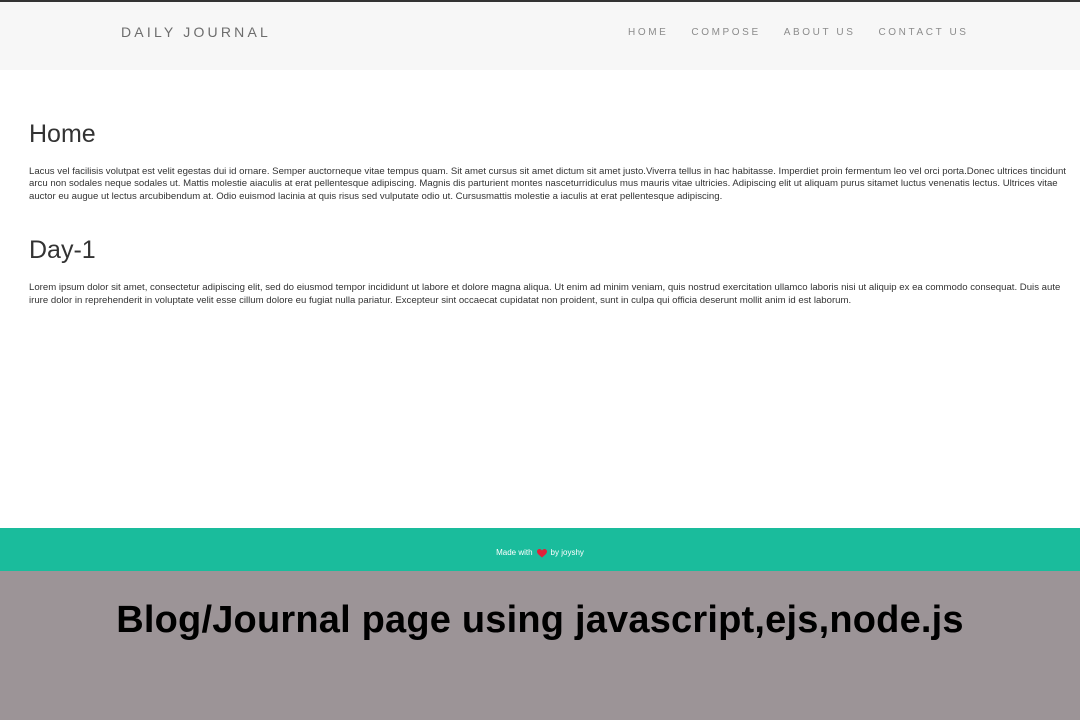 The image size is (1080, 720). I want to click on post-title: Day-1, so click(62, 250).